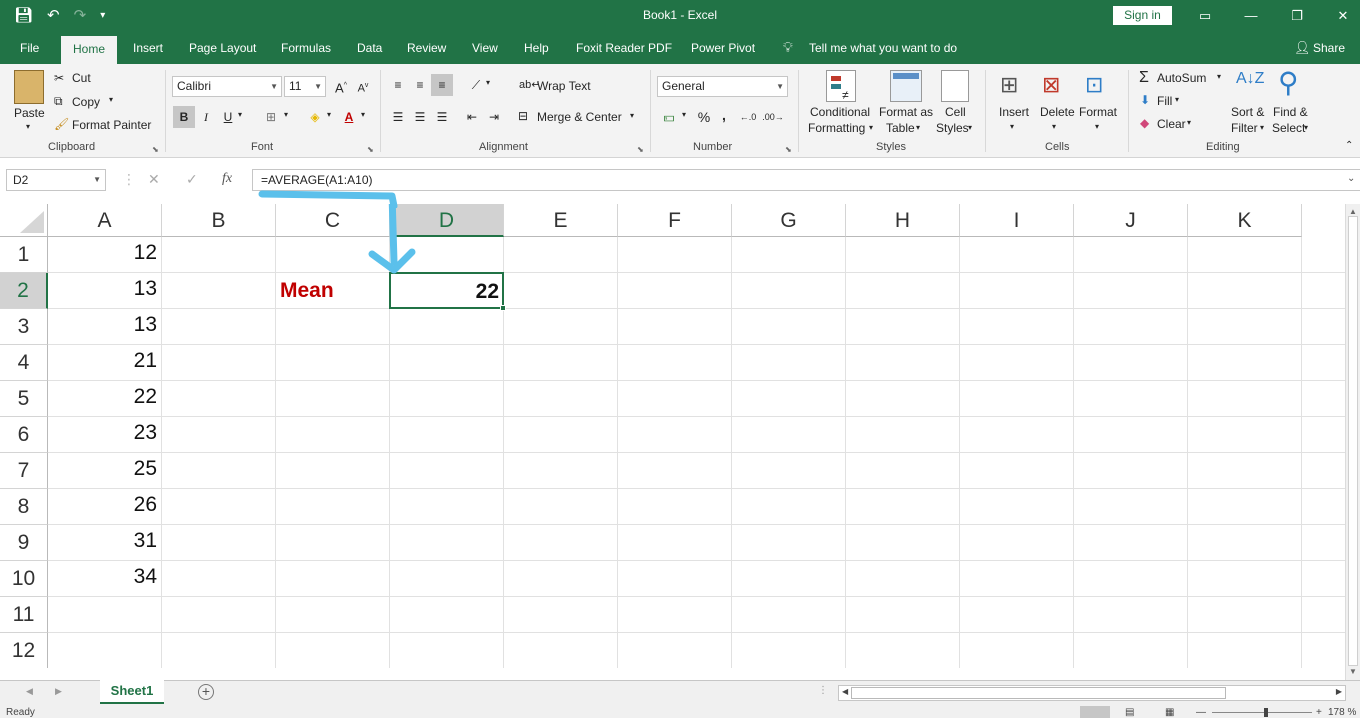  What do you see at coordinates (398, 117) in the screenshot?
I see `align-left-icon: ☰` at bounding box center [398, 117].